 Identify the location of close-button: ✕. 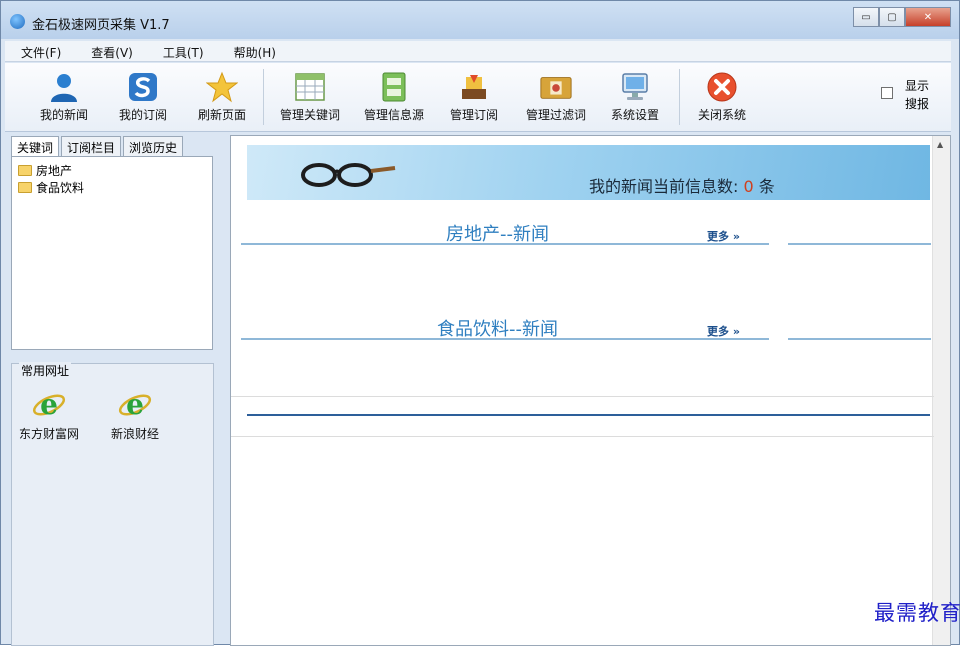
(928, 17).